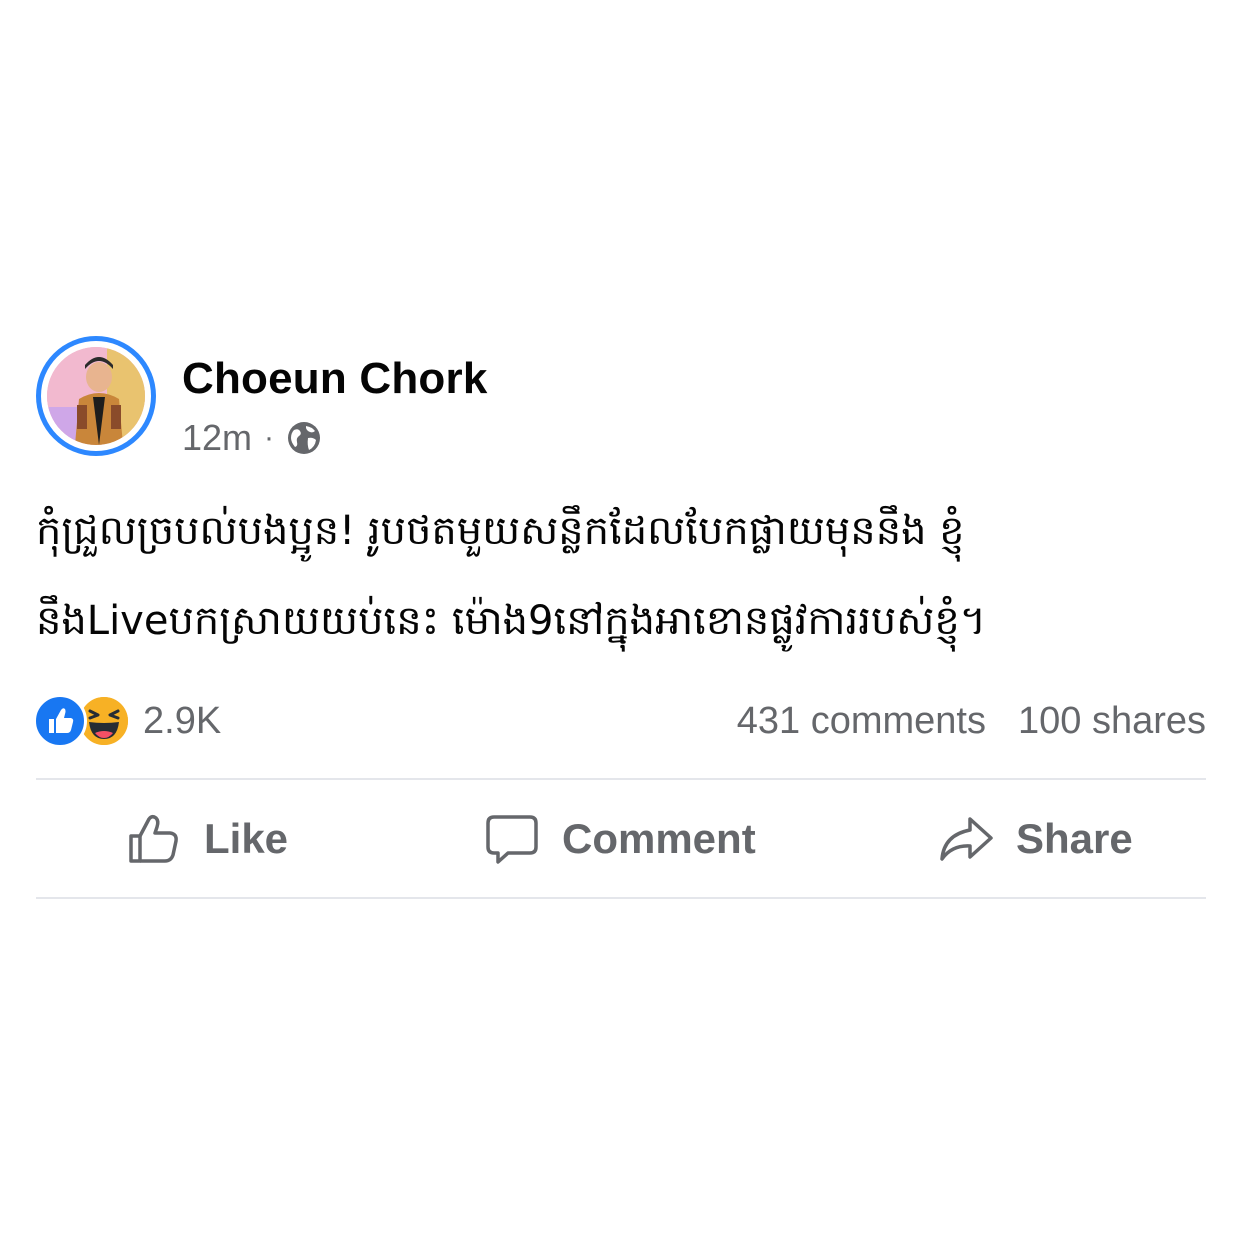 Image resolution: width=1242 pixels, height=1242 pixels. I want to click on engagement-counts: 431 comments 100 shares, so click(971, 721).